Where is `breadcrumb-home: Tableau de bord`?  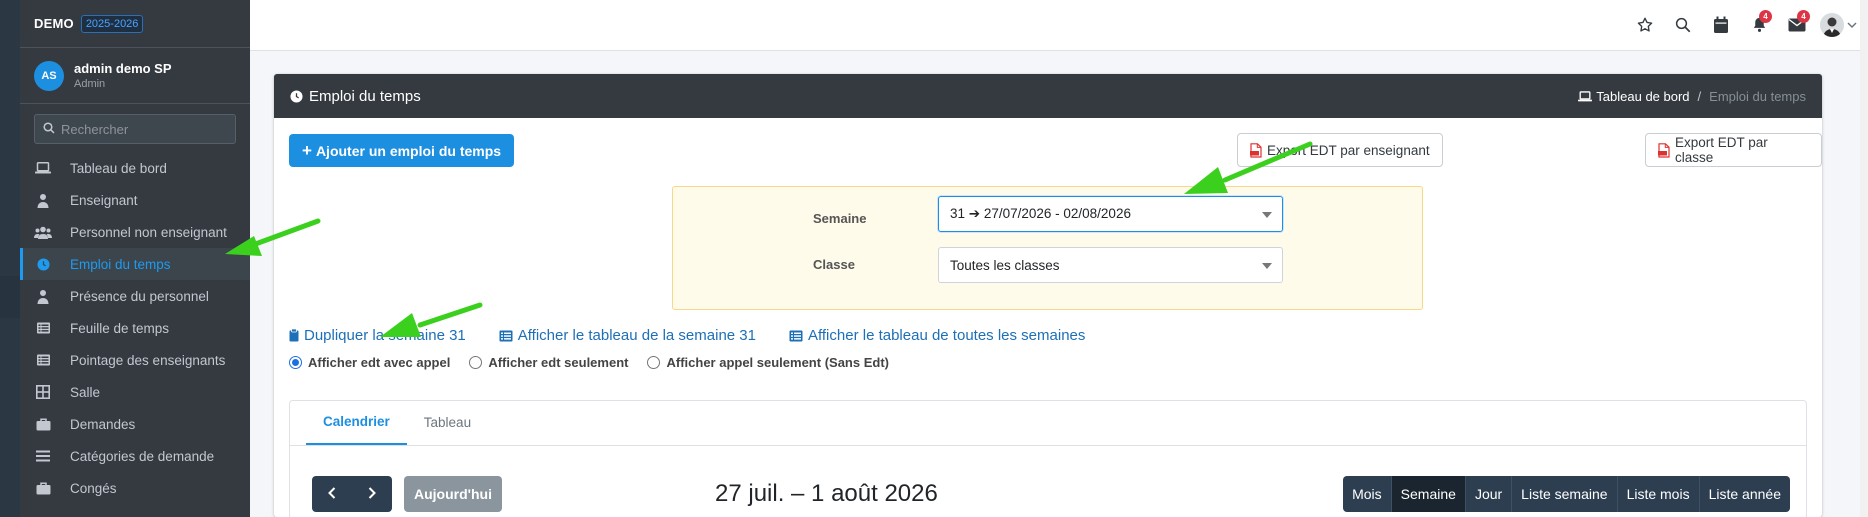 breadcrumb-home: Tableau de bord is located at coordinates (1642, 96).